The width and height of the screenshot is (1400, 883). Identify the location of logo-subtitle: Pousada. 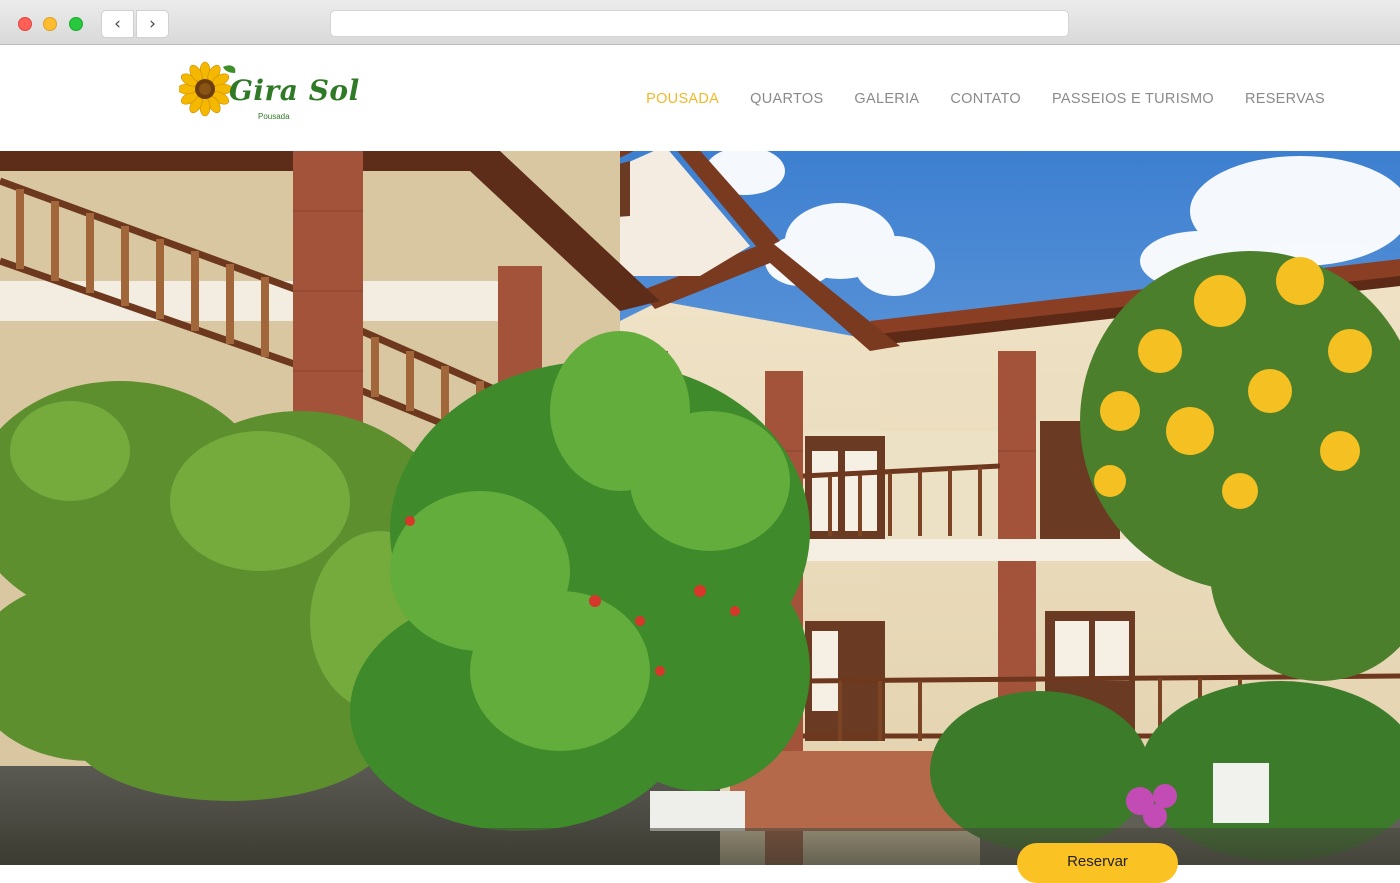
(274, 116).